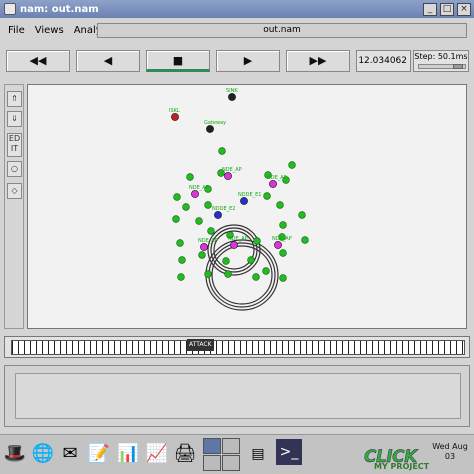  Describe the element at coordinates (442, 66) in the screenshot. I see `step-slider` at that location.